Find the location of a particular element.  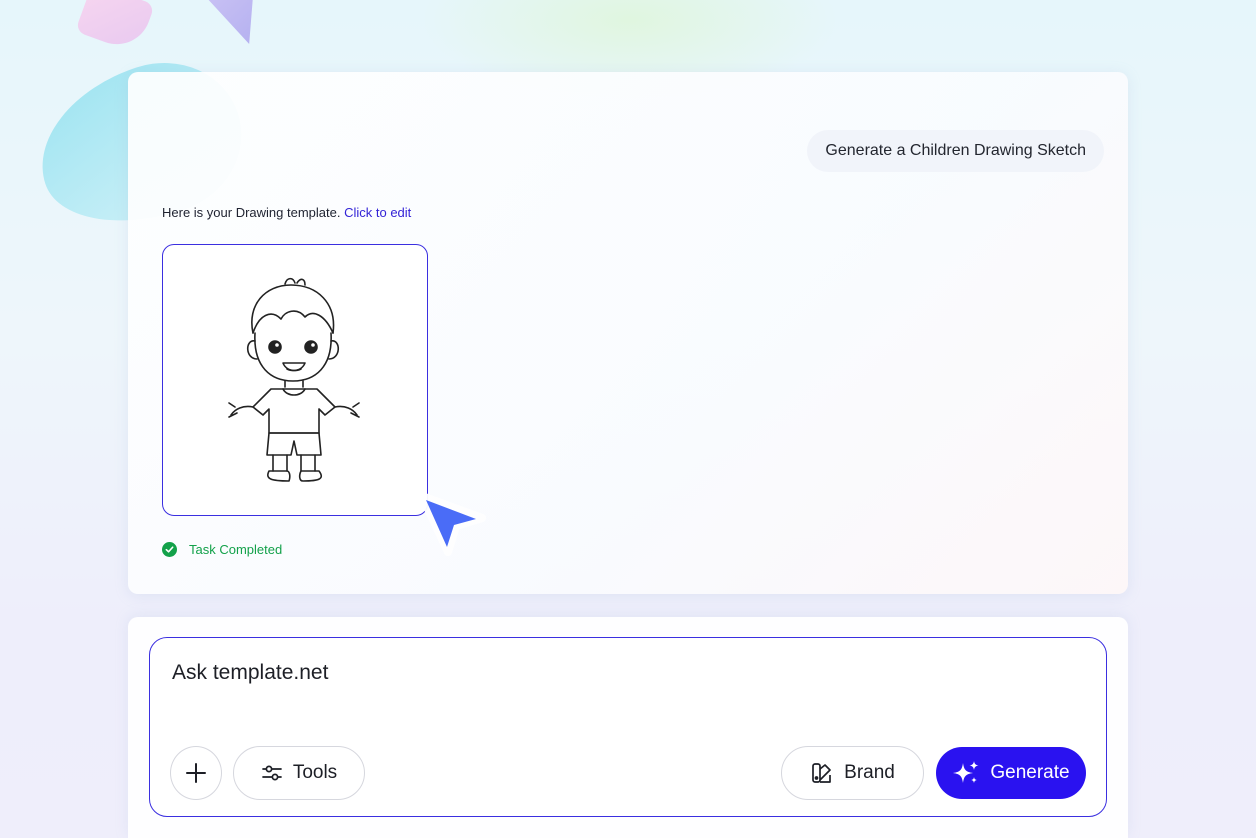

tools-label: Tools is located at coordinates (315, 772).